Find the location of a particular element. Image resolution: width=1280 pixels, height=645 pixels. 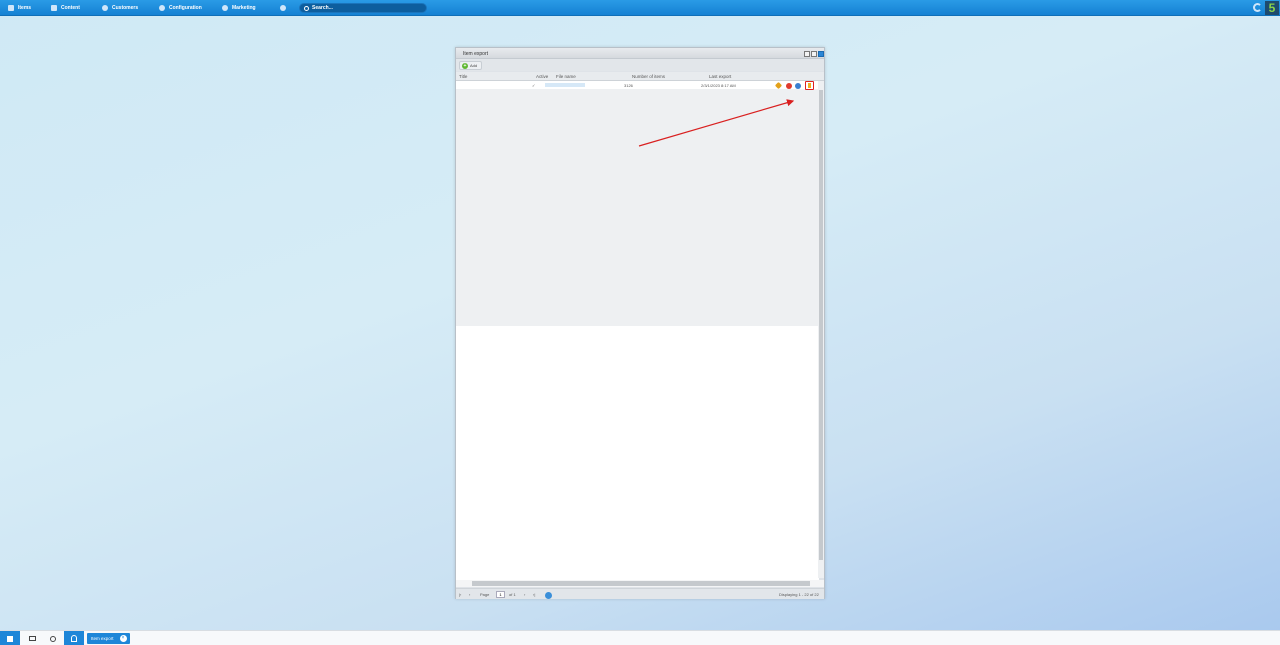

column-header-number-of-items: Number of items is located at coordinates (648, 76).